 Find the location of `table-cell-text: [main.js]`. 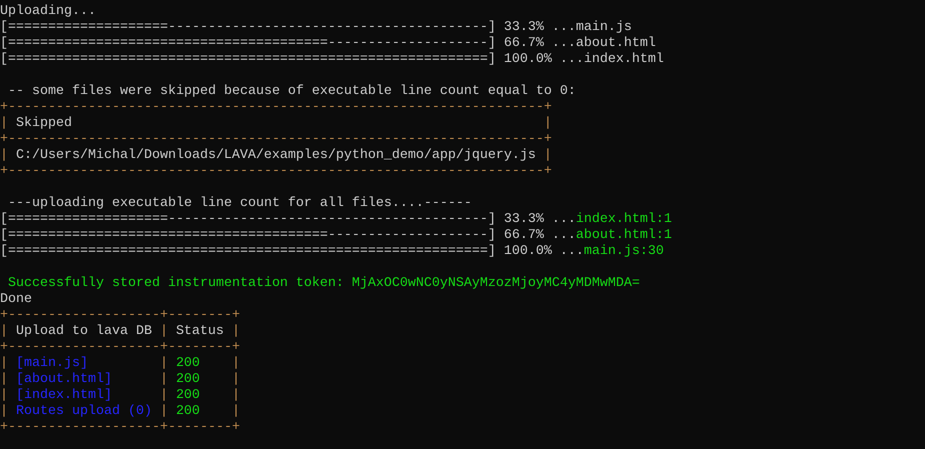

table-cell-text: [main.js] is located at coordinates (51, 364).